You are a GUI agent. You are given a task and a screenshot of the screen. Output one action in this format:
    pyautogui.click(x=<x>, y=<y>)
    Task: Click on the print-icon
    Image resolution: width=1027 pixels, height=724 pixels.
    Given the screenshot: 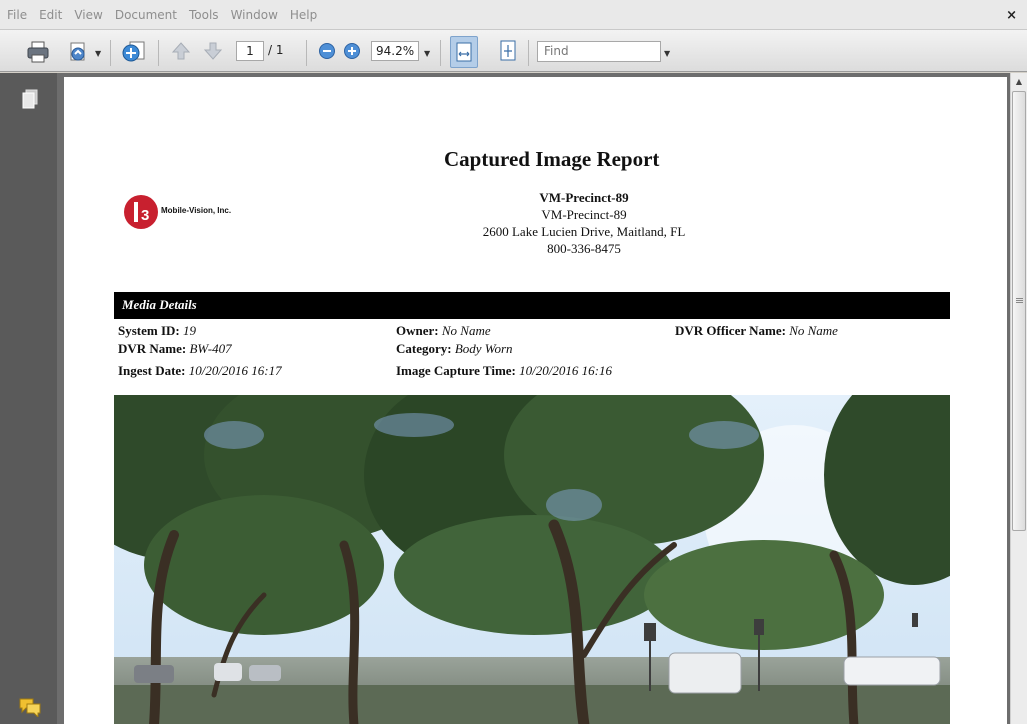 What is the action you would take?
    pyautogui.click(x=38, y=52)
    